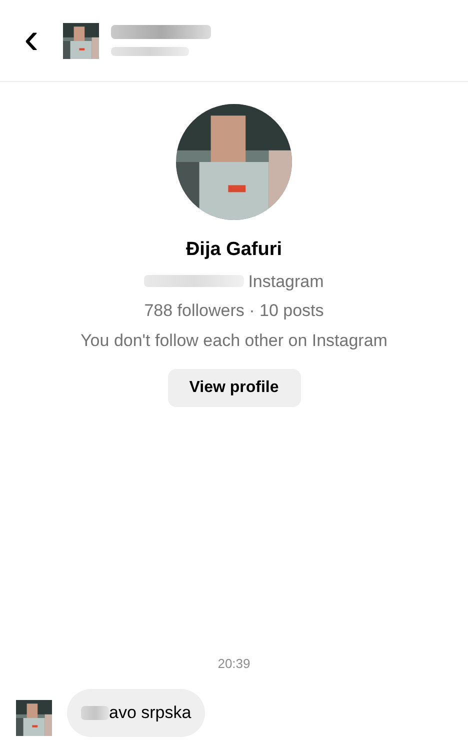  I want to click on blurred-text, so click(95, 713).